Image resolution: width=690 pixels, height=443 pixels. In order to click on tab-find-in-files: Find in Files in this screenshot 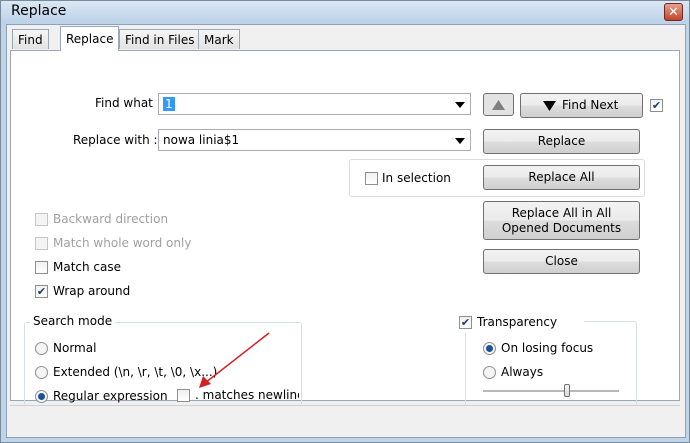, I will do `click(160, 39)`.